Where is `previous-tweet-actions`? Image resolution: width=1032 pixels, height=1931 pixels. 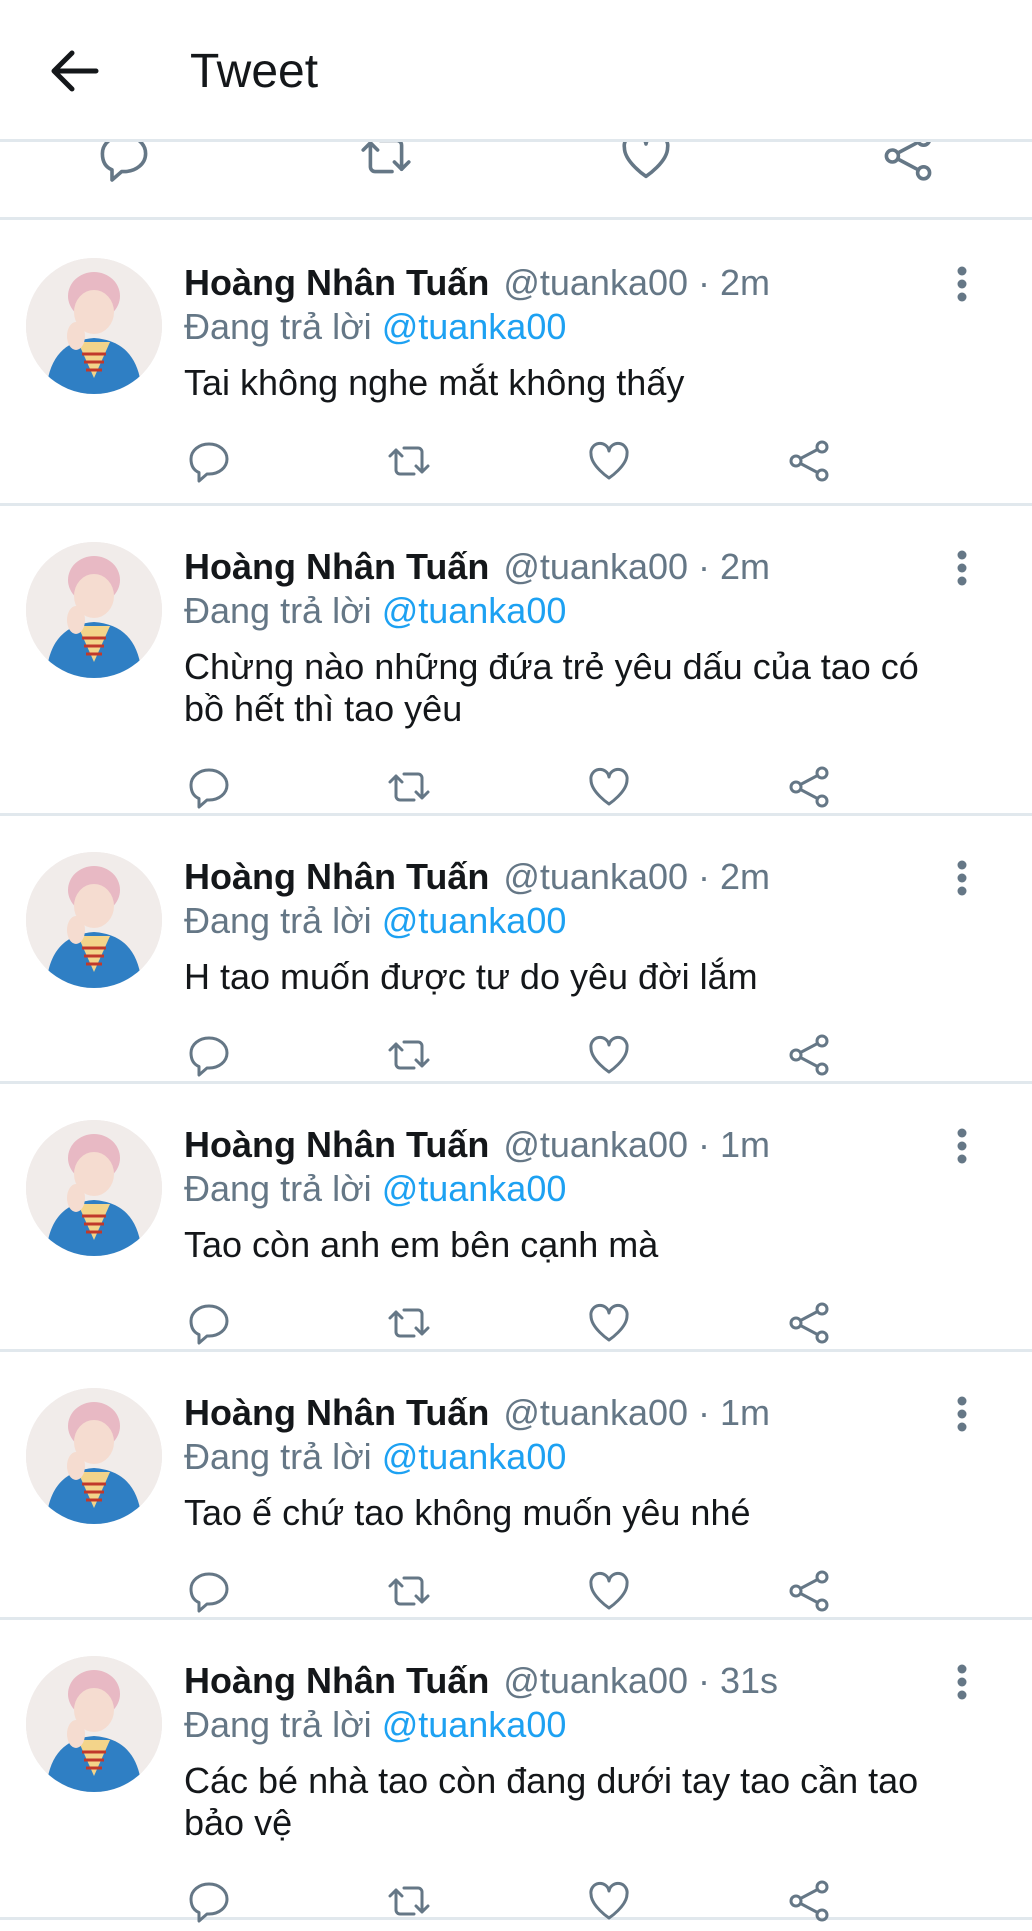 previous-tweet-actions is located at coordinates (516, 181).